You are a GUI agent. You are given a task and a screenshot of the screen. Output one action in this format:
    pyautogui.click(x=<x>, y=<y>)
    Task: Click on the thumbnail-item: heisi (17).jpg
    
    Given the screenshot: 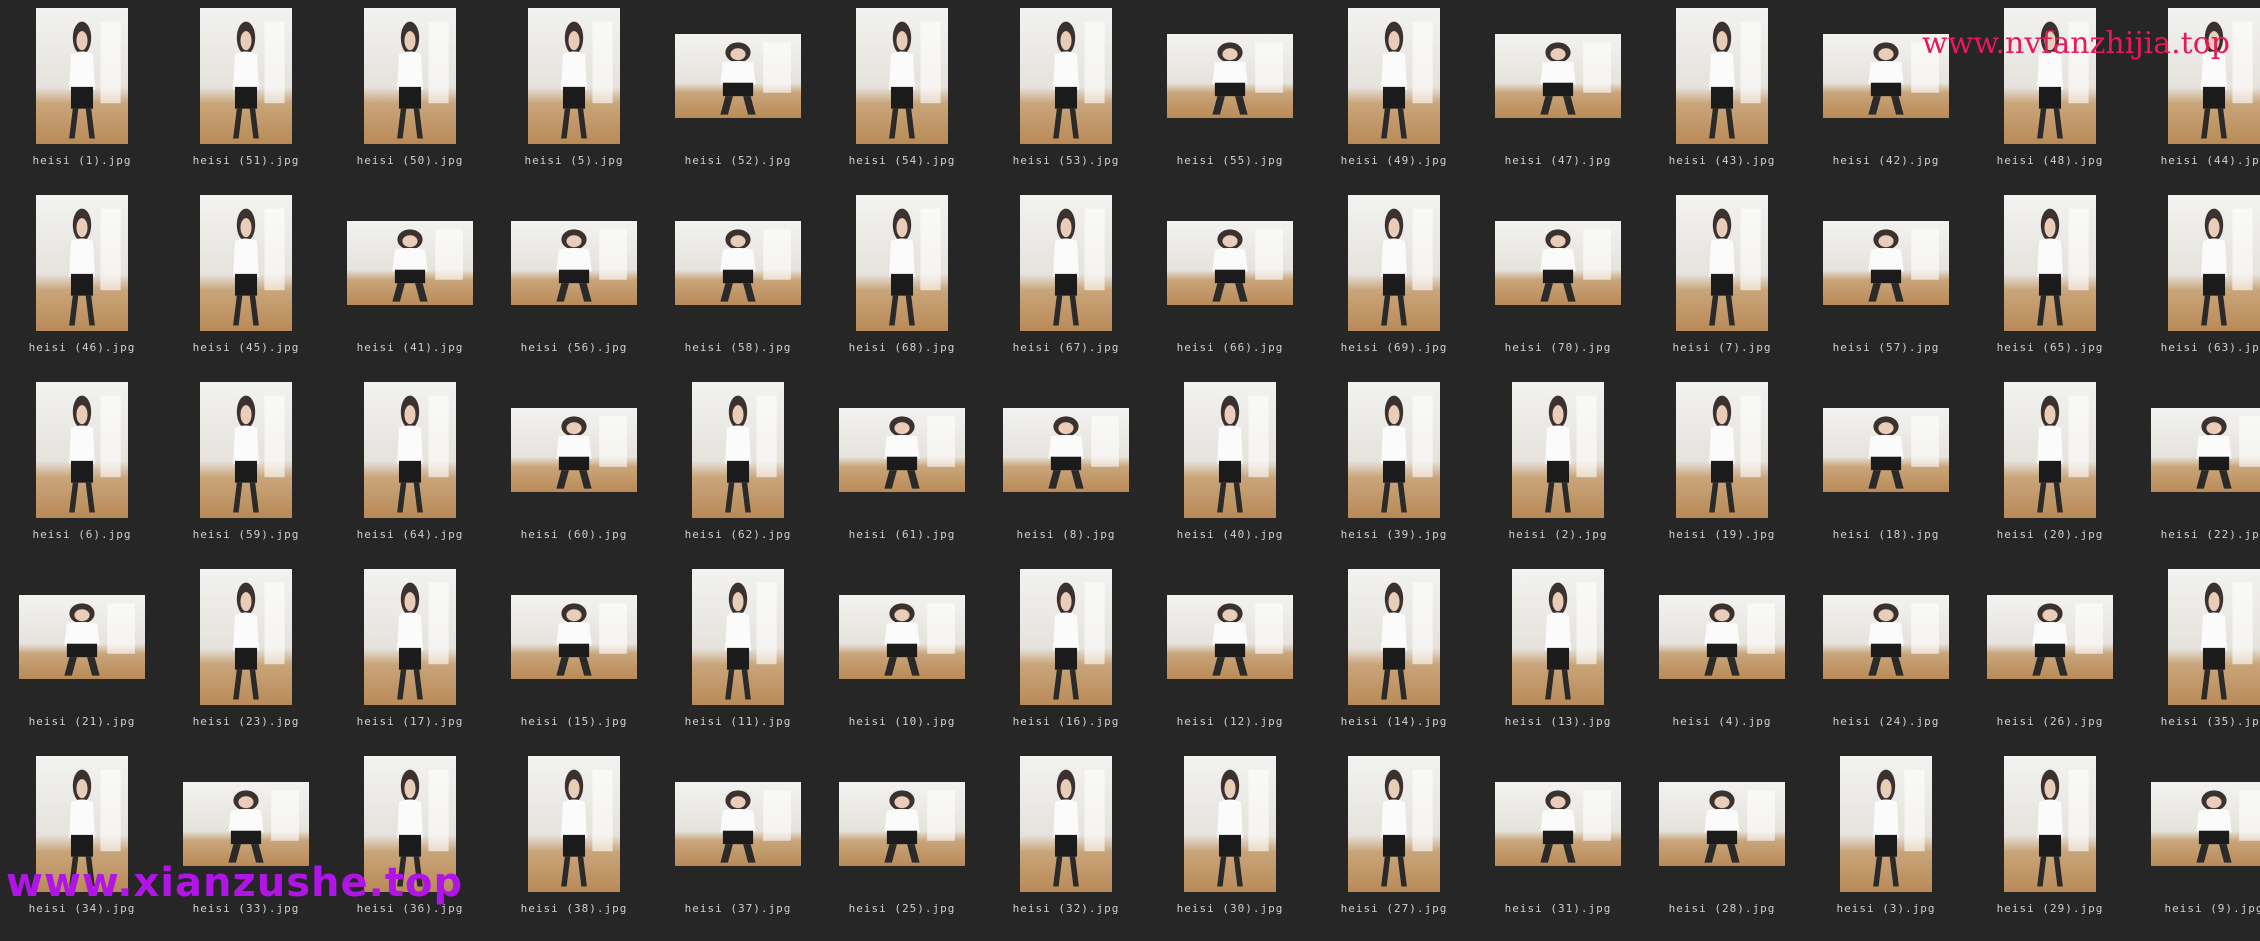 What is the action you would take?
    pyautogui.click(x=410, y=660)
    